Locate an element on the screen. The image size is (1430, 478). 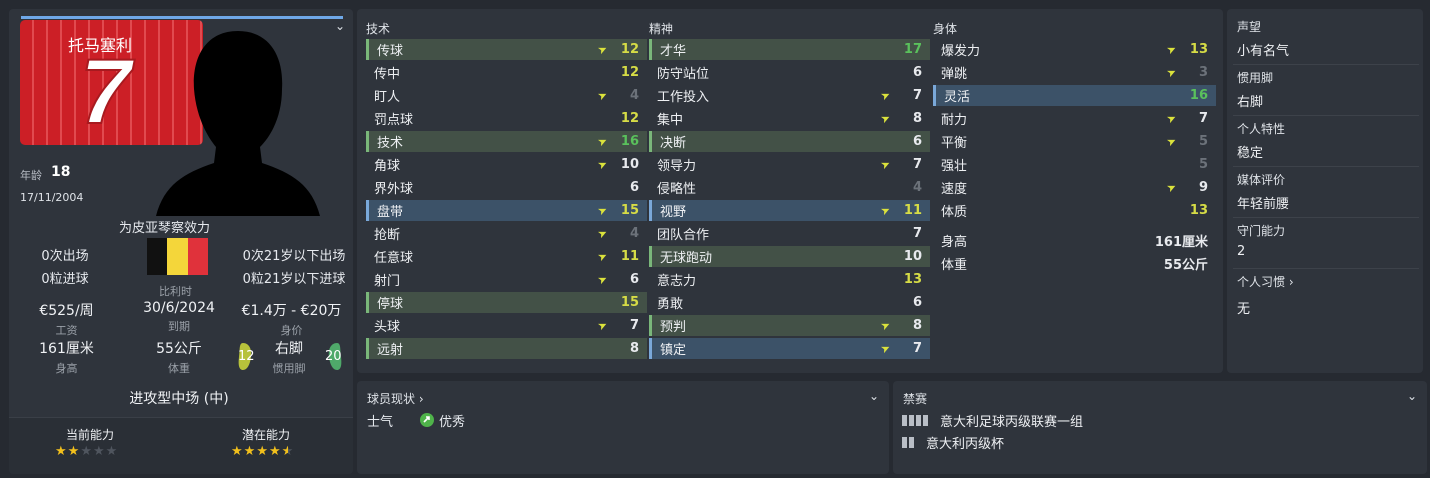
attribute-row: 传球 ➤ 12 is located at coordinates (506, 49).